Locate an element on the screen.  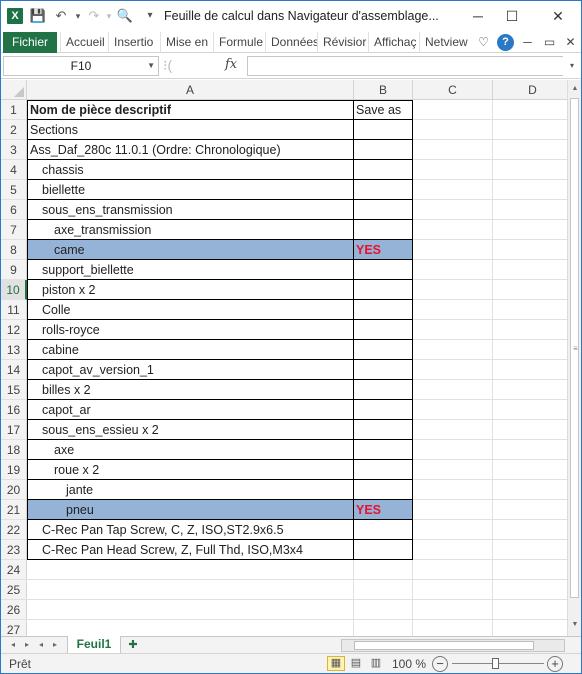
cell-a: jante is located at coordinates (190, 490).